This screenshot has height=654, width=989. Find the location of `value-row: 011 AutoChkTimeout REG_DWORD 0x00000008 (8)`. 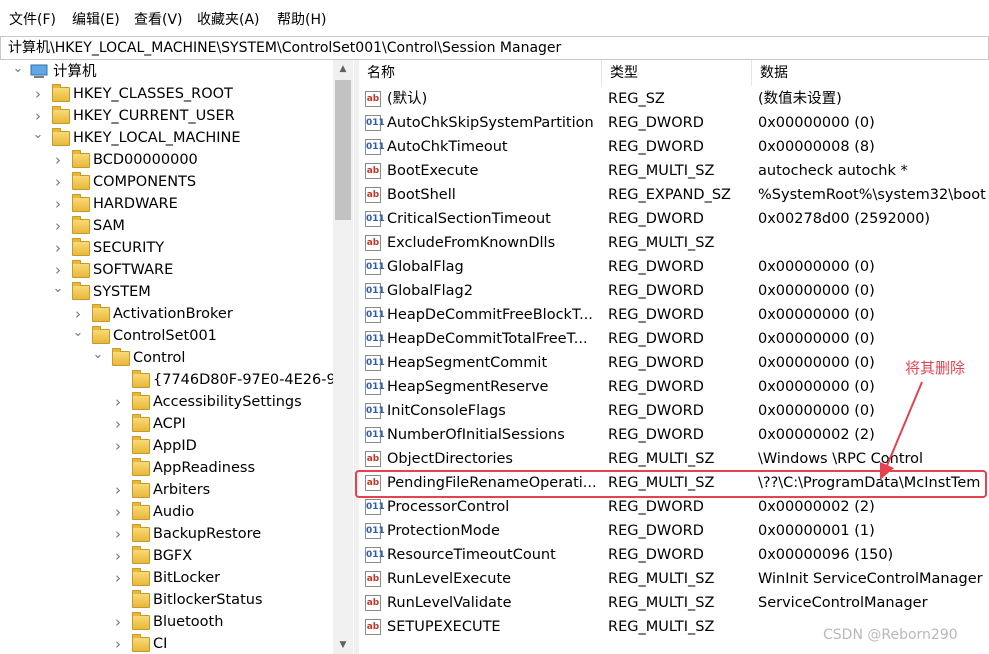

value-row: 011 AutoChkTimeout REG_DWORD 0x00000008 (8) is located at coordinates (674, 147).